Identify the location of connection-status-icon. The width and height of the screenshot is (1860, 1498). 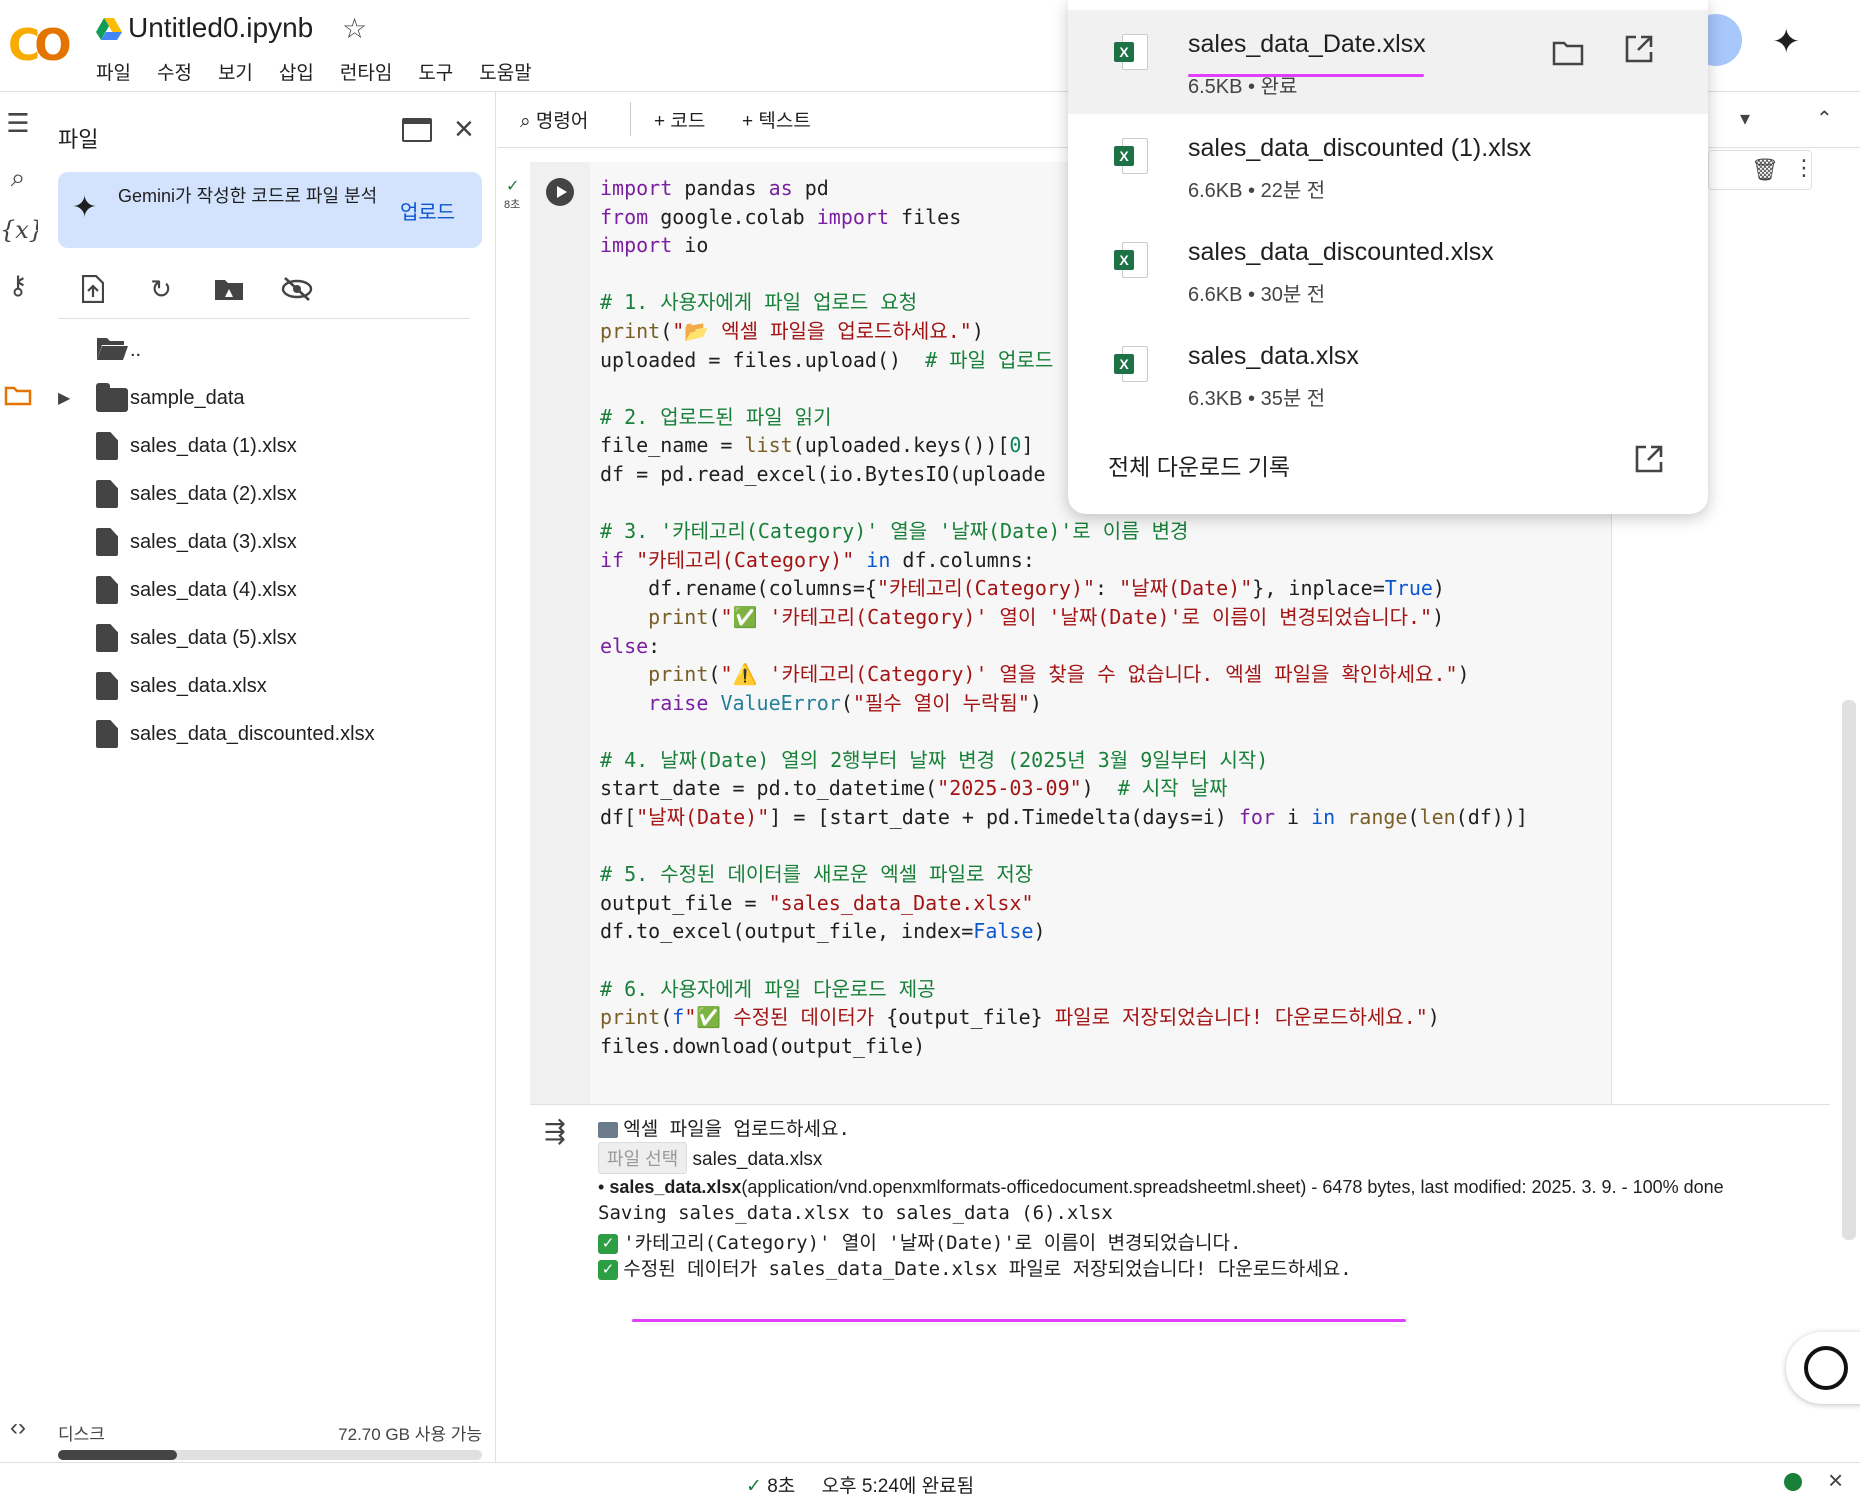
(1793, 1482).